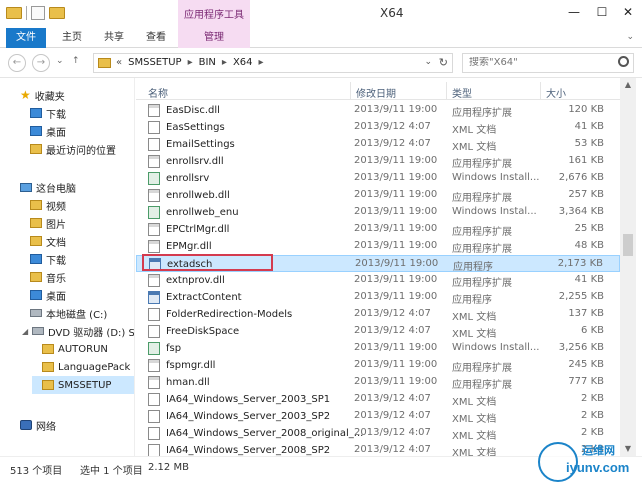  I want to click on file-row: EPCtrlMgr.dll 2013/9/11 19:00 应用程序扩展 25 KB, so click(378, 229).